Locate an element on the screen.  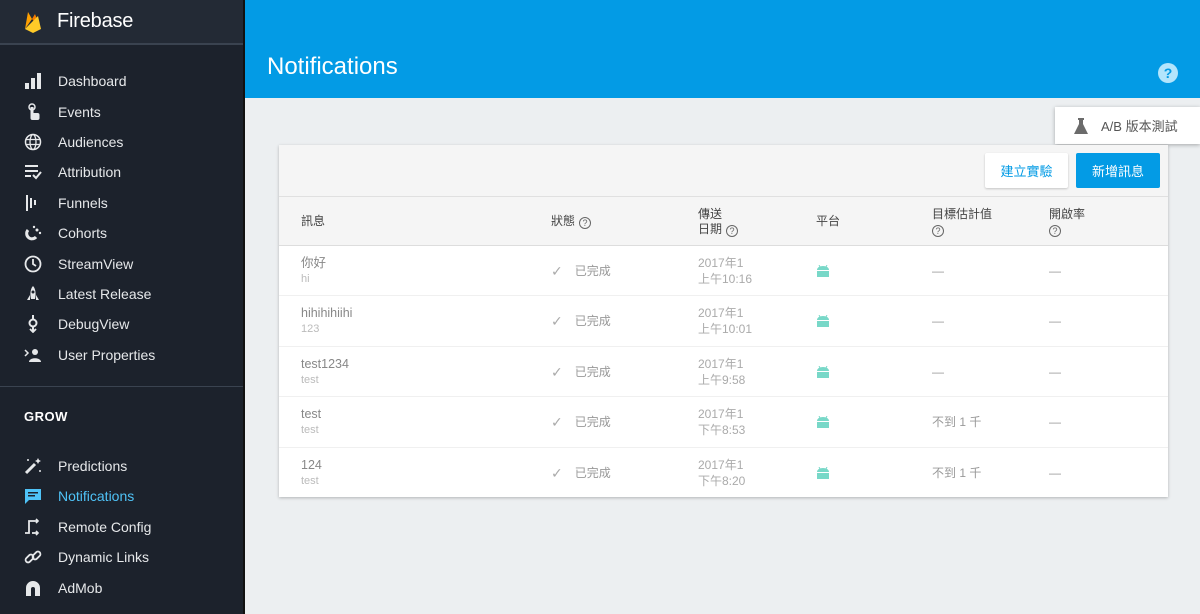
sidebar-item-dynamic-links: Dynamic Links is located at coordinates (121, 557).